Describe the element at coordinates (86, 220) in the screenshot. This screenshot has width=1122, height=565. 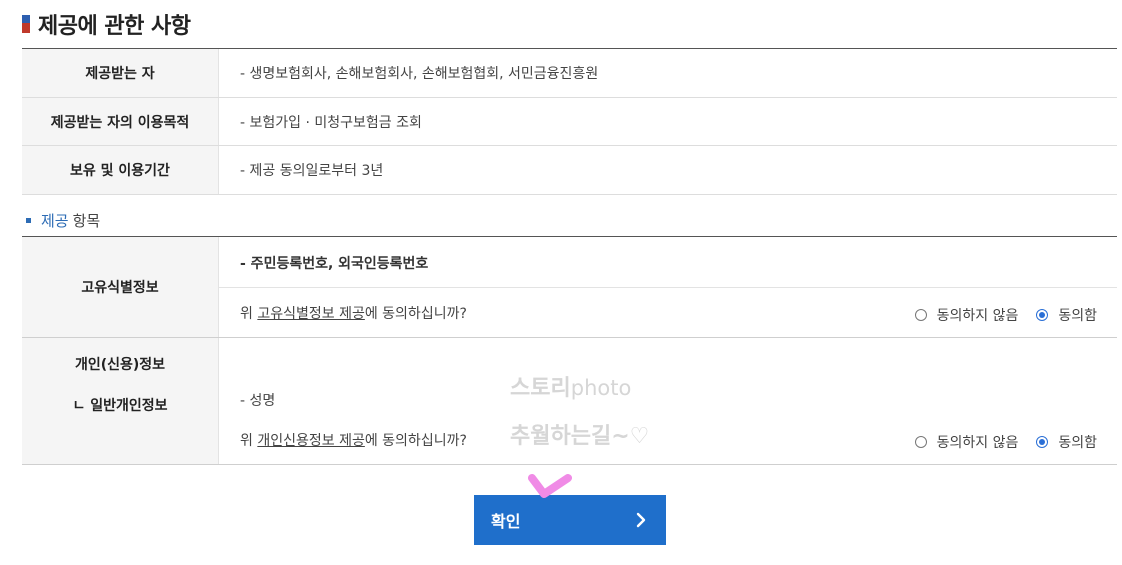
I see `items-title-rest: 항목` at that location.